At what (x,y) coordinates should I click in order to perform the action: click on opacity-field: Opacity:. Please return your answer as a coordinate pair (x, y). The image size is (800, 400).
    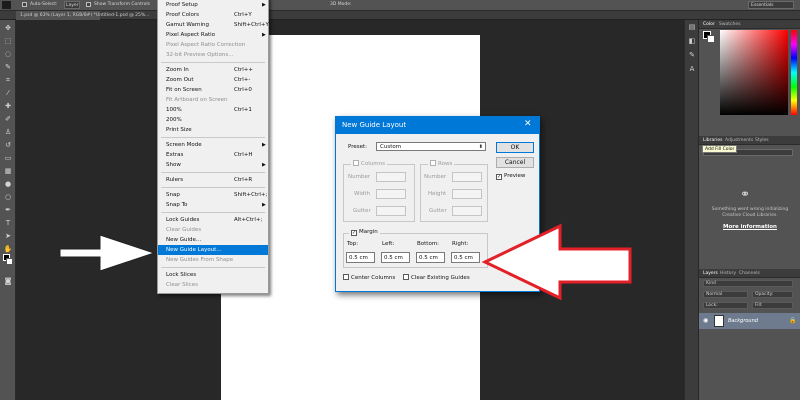
    Looking at the image, I should click on (772, 294).